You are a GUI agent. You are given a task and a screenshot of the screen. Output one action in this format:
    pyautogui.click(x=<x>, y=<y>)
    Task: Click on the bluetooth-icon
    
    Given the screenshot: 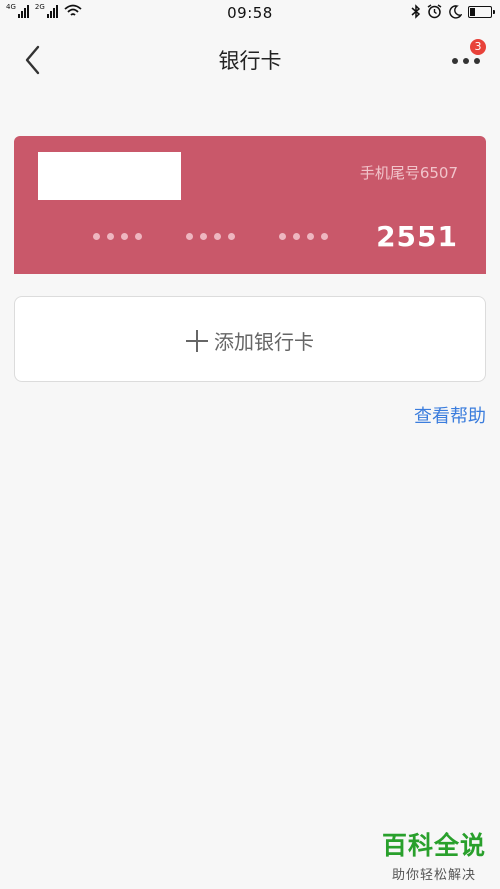 What is the action you would take?
    pyautogui.click(x=416, y=11)
    